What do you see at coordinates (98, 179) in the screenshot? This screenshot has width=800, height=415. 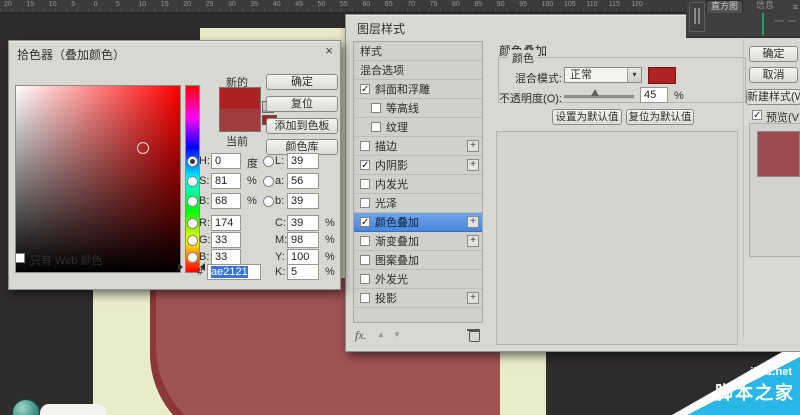 I see `saturation-brightness-field` at bounding box center [98, 179].